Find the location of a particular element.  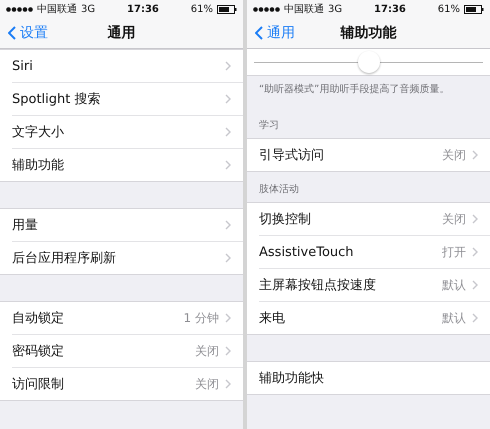

row-label: 用量 is located at coordinates (25, 225).